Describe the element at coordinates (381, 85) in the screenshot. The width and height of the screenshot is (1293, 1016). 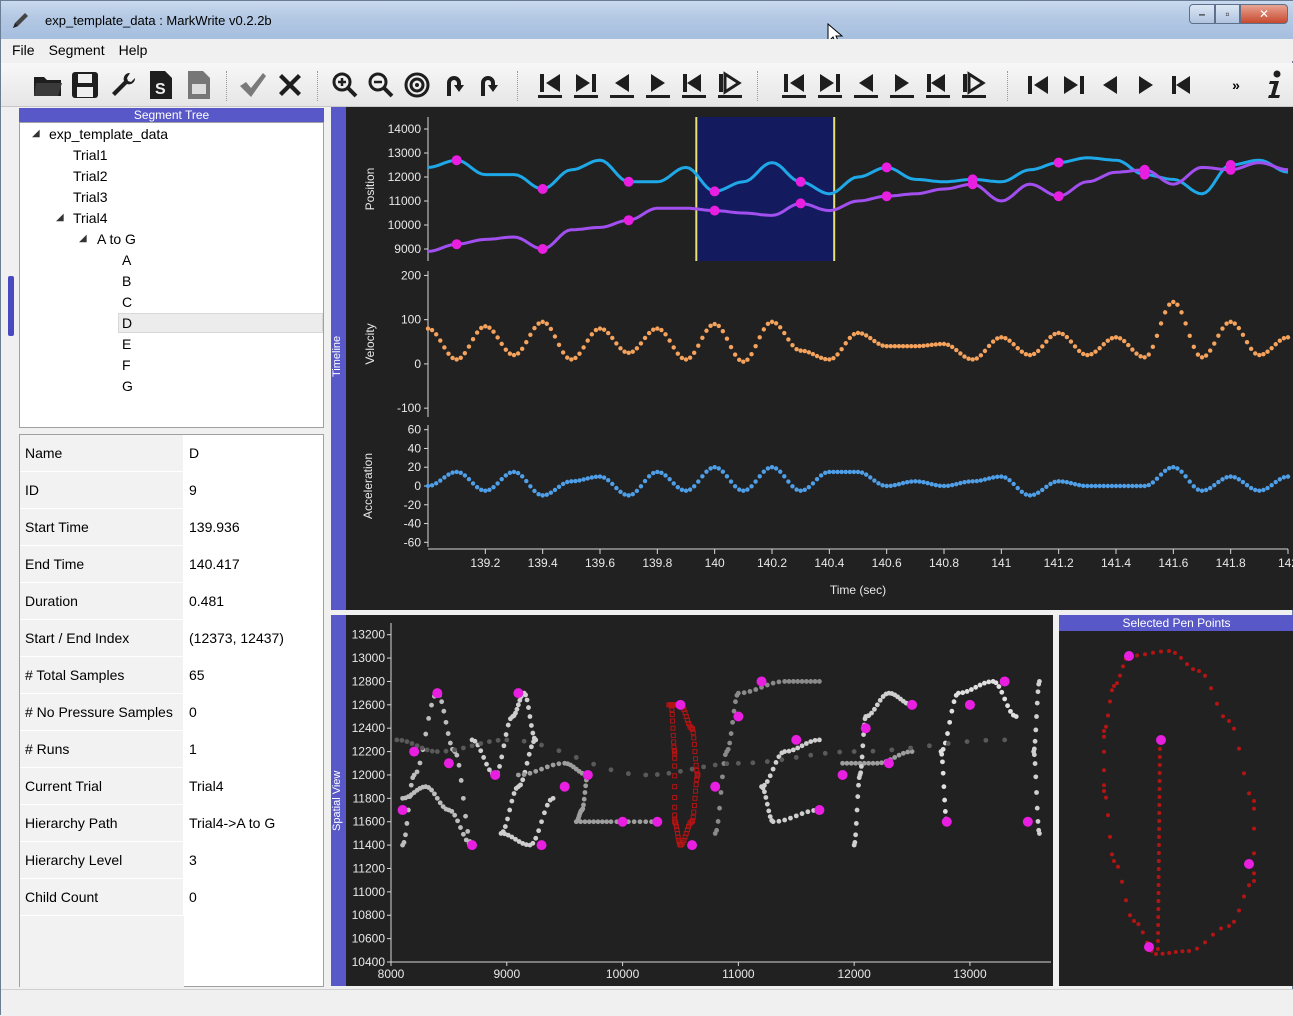
I see `zoom-out-icon` at that location.